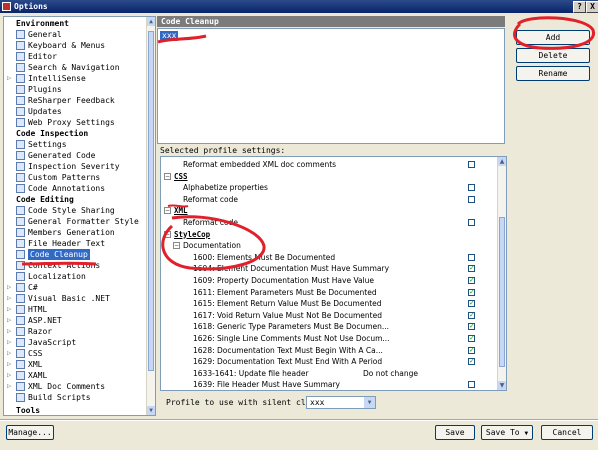 This screenshot has height=450, width=598. I want to click on settings-scrollbar: ▲ ▼, so click(501, 273).